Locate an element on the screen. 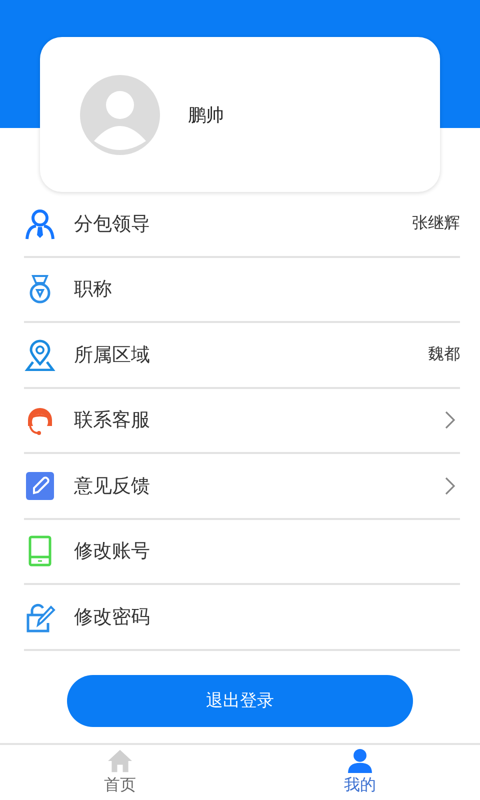  person-tie-icon is located at coordinates (40, 224).